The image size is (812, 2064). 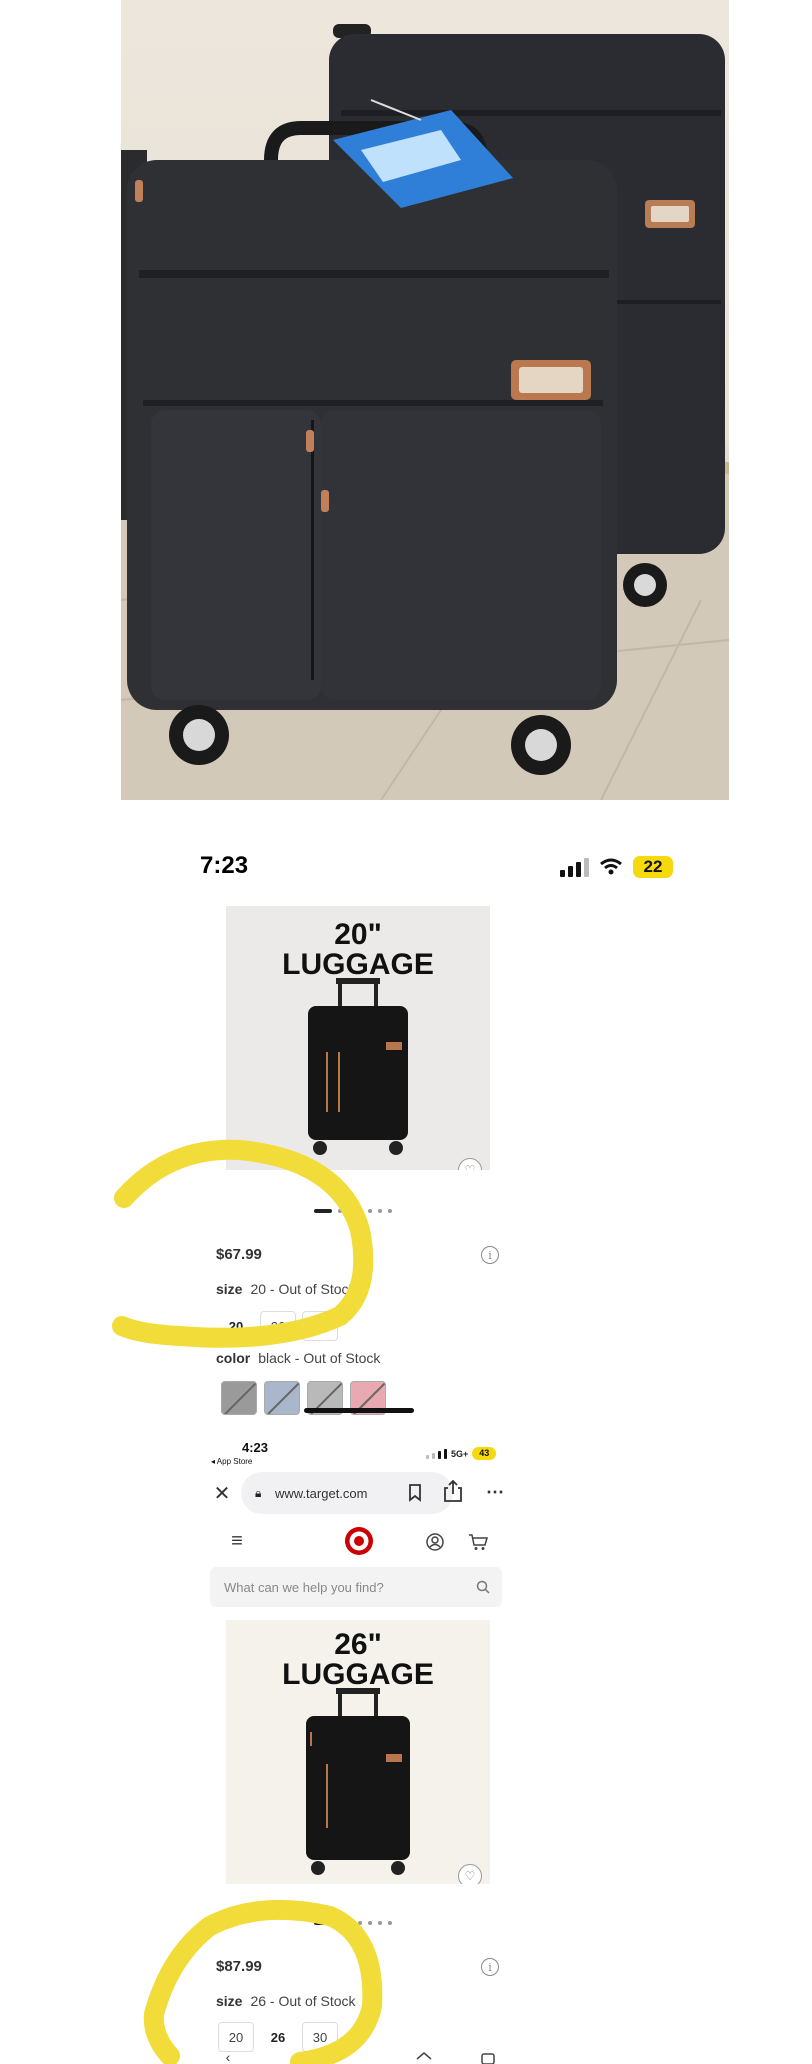 What do you see at coordinates (435, 1542) in the screenshot?
I see `account-icon` at bounding box center [435, 1542].